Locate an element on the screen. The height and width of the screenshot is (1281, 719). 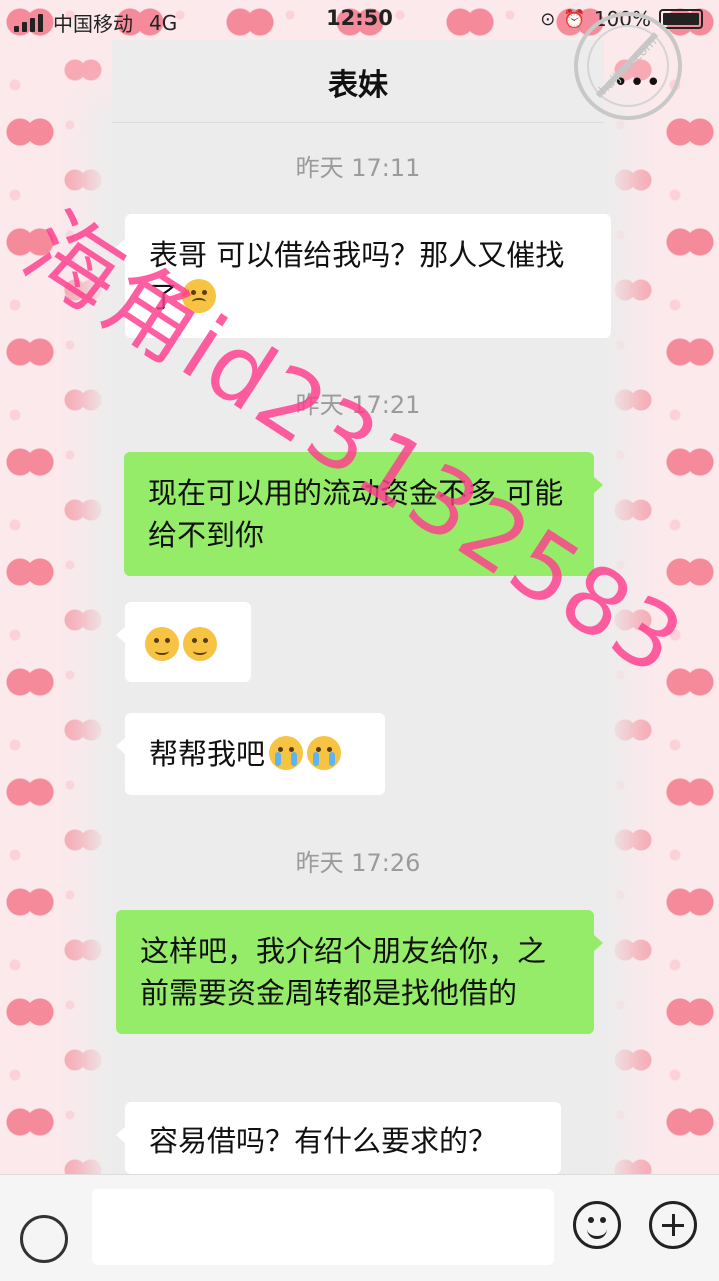
message-text: 这样吧，我介绍个朋友给你，之前需要资金周转都是找他借的 is located at coordinates (343, 972).